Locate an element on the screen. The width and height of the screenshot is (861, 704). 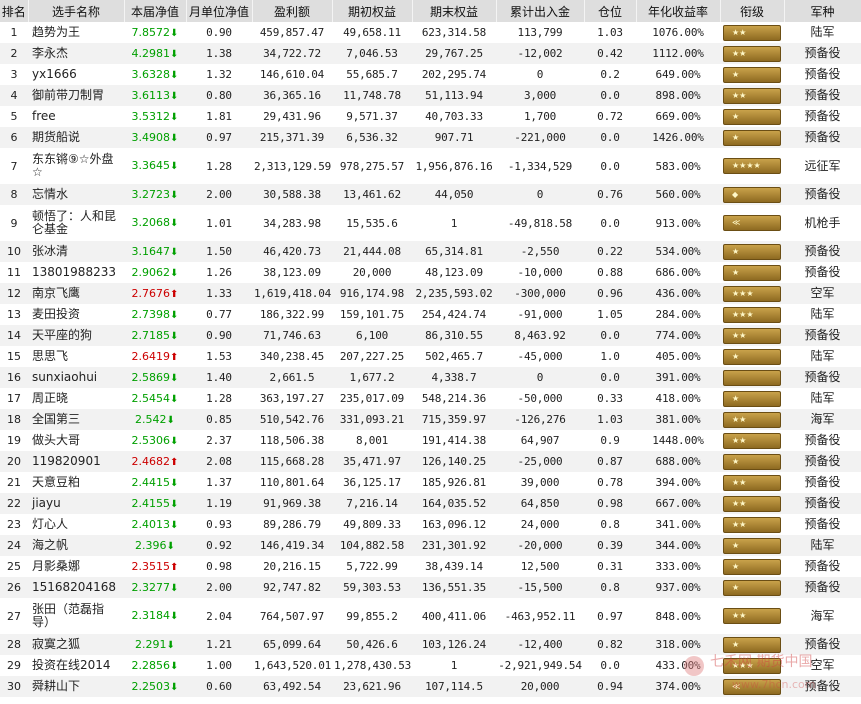
start-equity-cell: 7,046.53 is located at coordinates (372, 53).